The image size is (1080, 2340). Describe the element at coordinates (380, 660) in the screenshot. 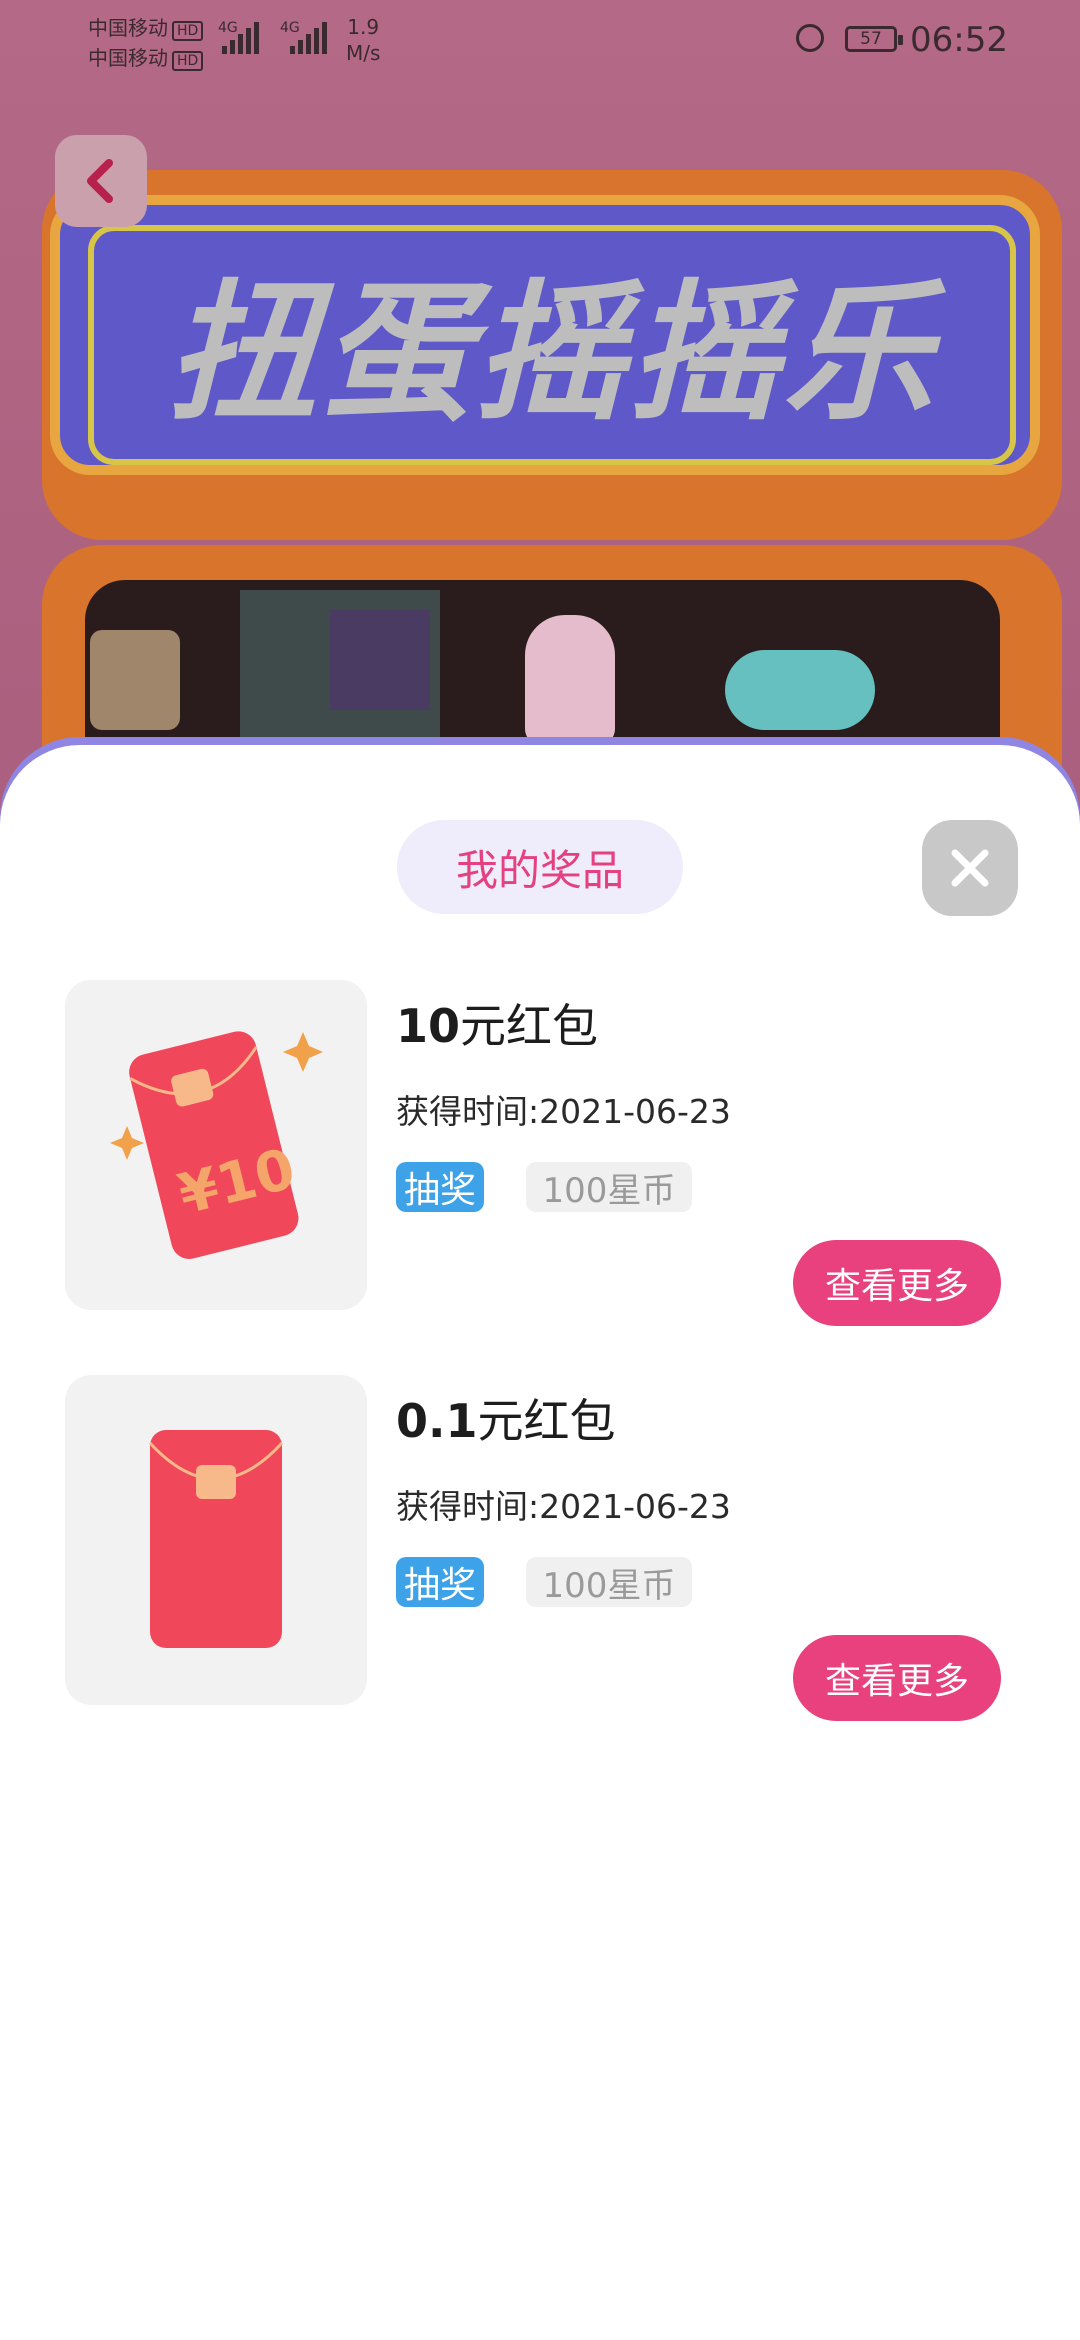

I see `prize-figure-card-set-art` at that location.